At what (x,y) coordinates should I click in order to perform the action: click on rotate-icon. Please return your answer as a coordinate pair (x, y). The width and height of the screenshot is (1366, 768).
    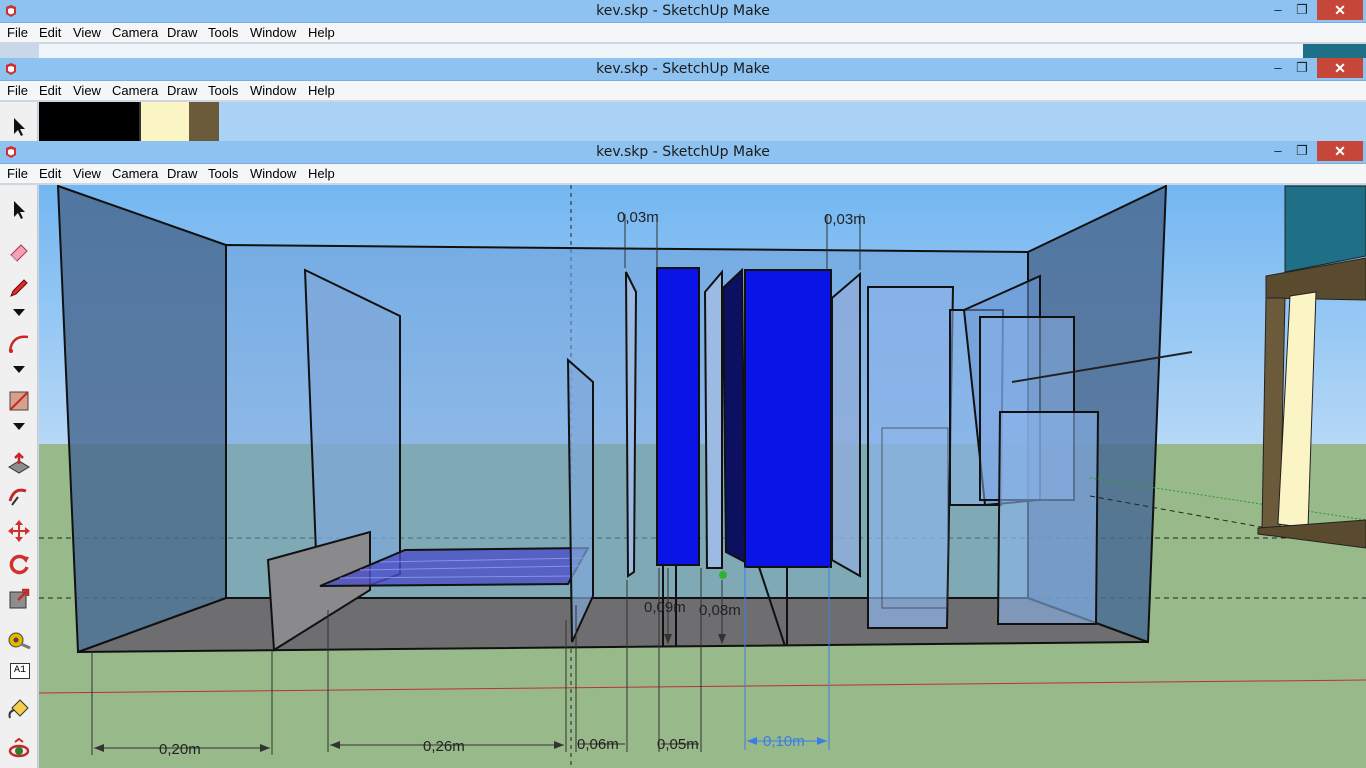
    Looking at the image, I should click on (19, 564).